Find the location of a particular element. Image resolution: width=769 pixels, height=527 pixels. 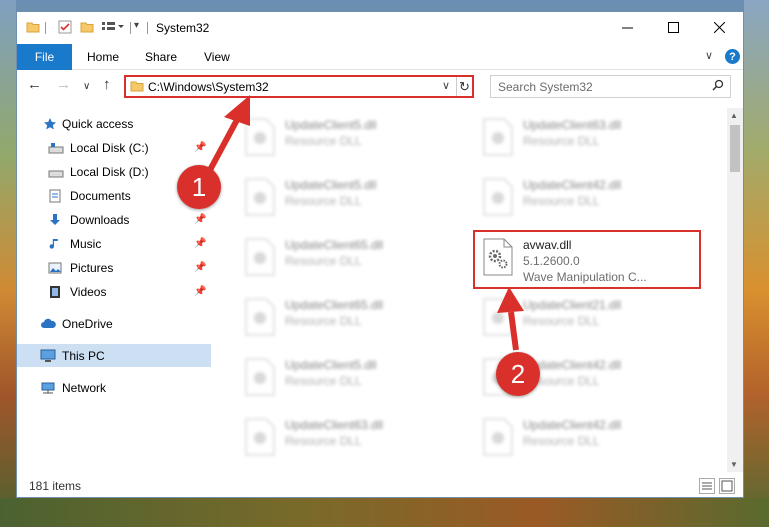

music-icon is located at coordinates (56, 244).